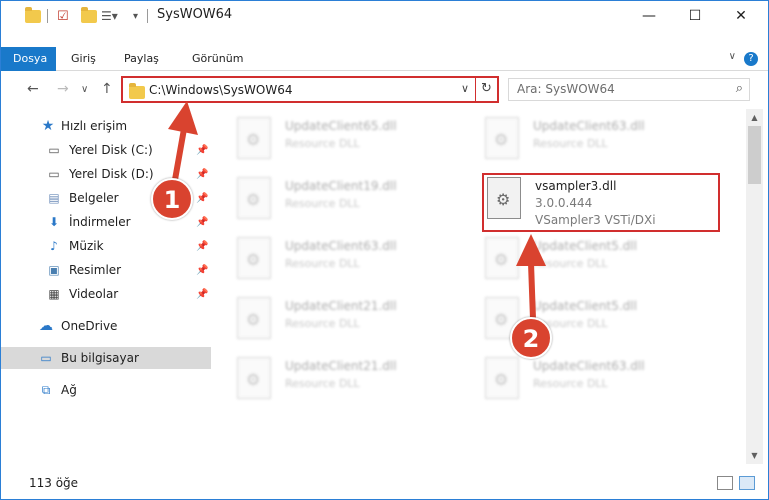 The image size is (769, 500). What do you see at coordinates (172, 199) in the screenshot?
I see `step-1-badge: 1` at bounding box center [172, 199].